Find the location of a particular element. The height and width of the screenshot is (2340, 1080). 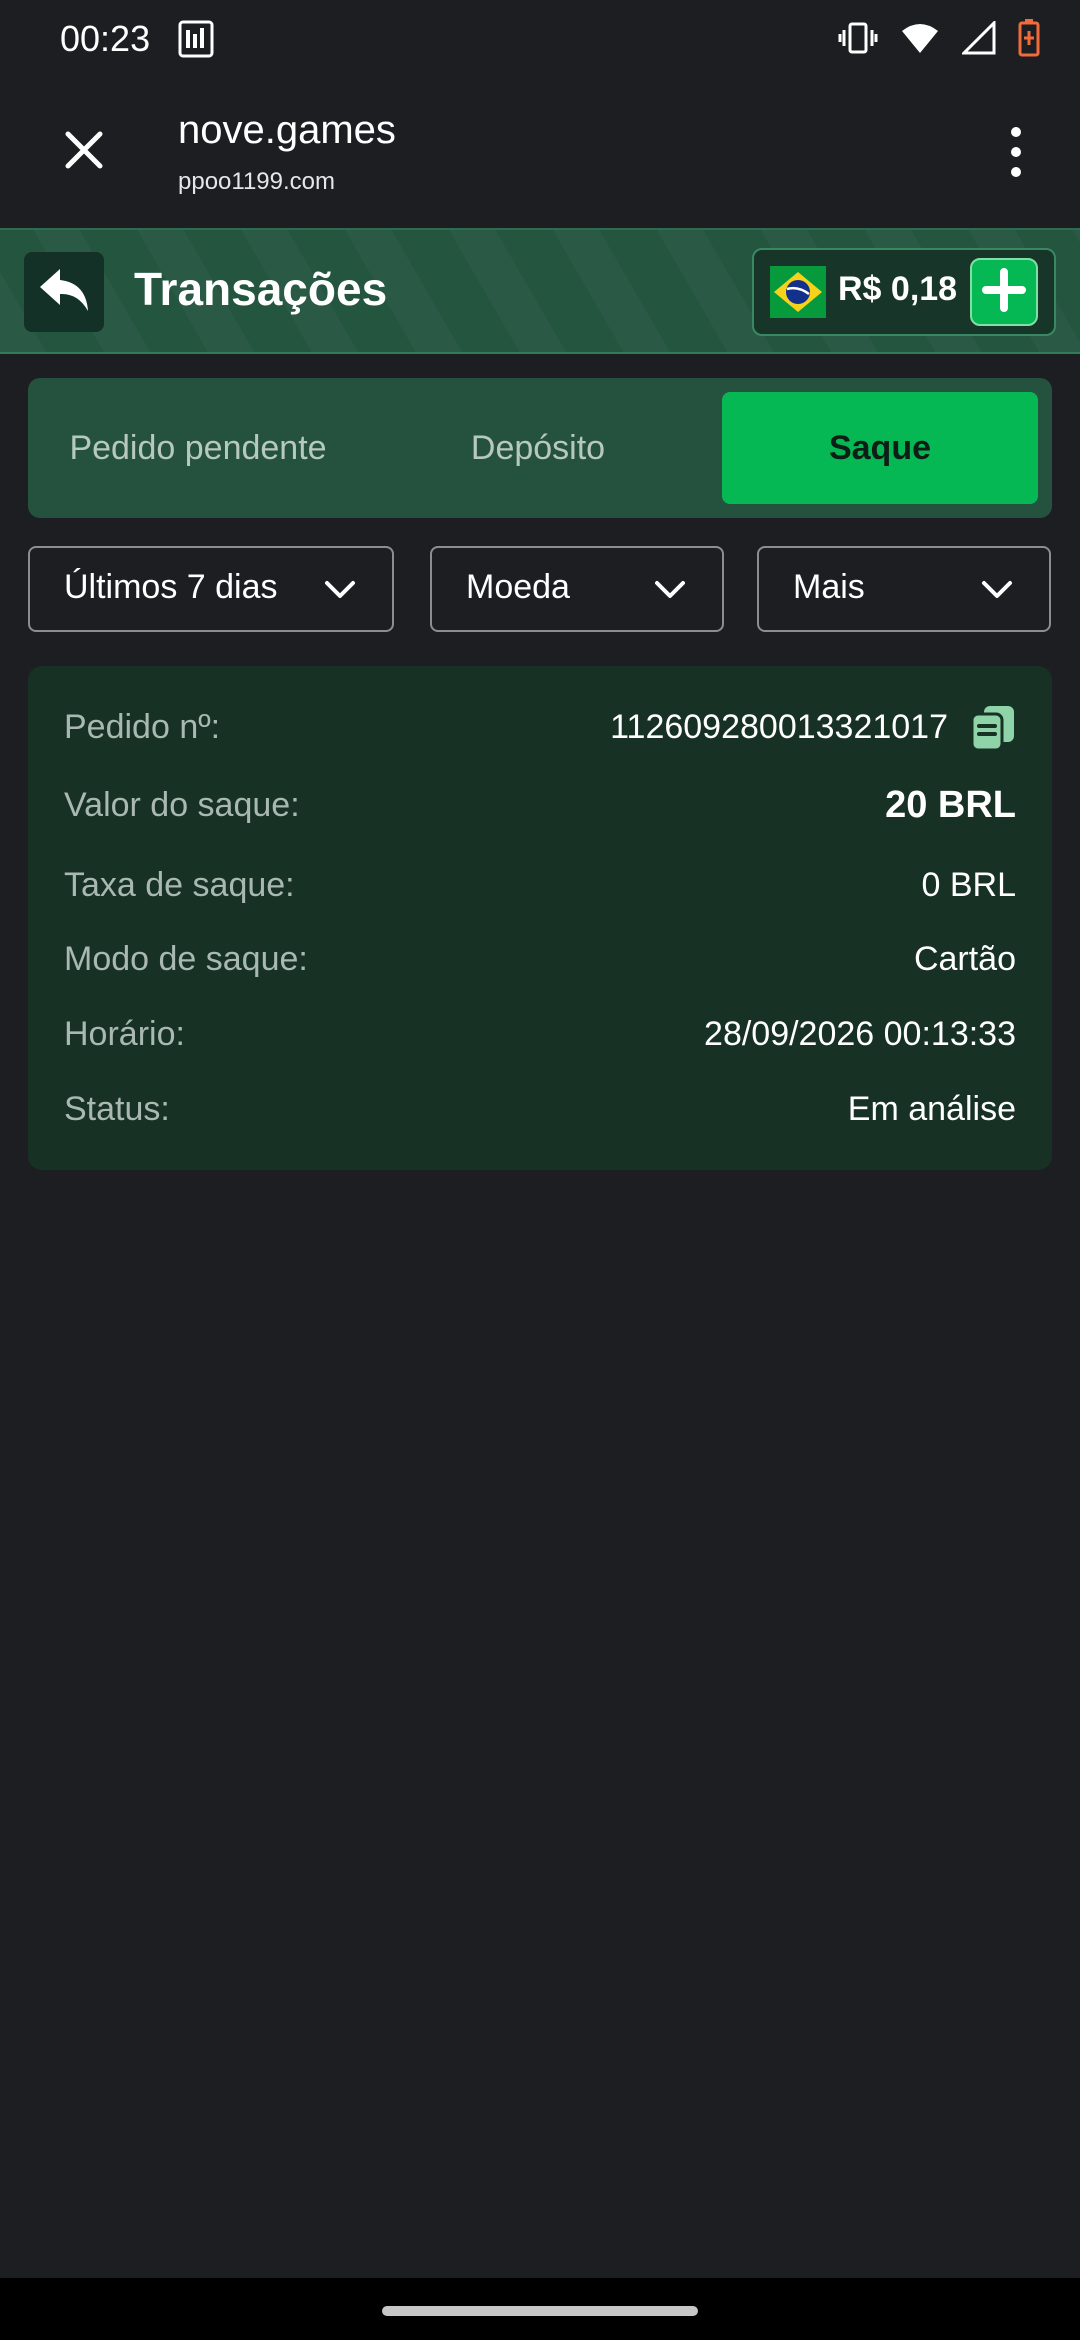

time-row: Horário: 28/09/2026 00:13:33 is located at coordinates (540, 1034).